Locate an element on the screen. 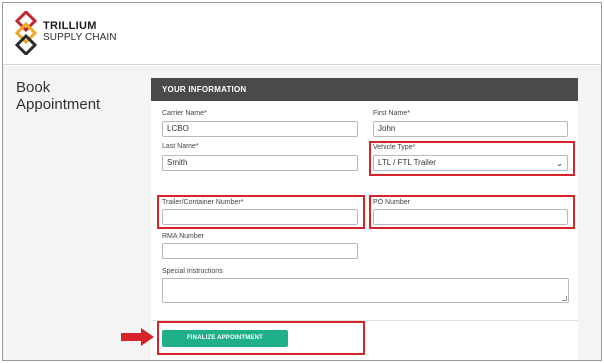 The image size is (604, 363). special-instructions-textarea is located at coordinates (365, 290).